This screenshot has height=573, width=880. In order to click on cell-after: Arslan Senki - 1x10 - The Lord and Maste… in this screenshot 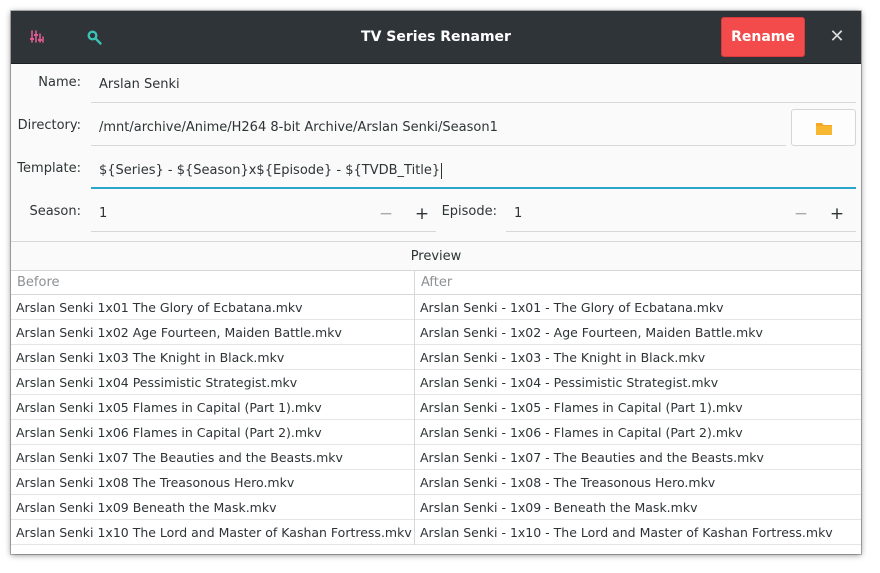, I will do `click(637, 532)`.